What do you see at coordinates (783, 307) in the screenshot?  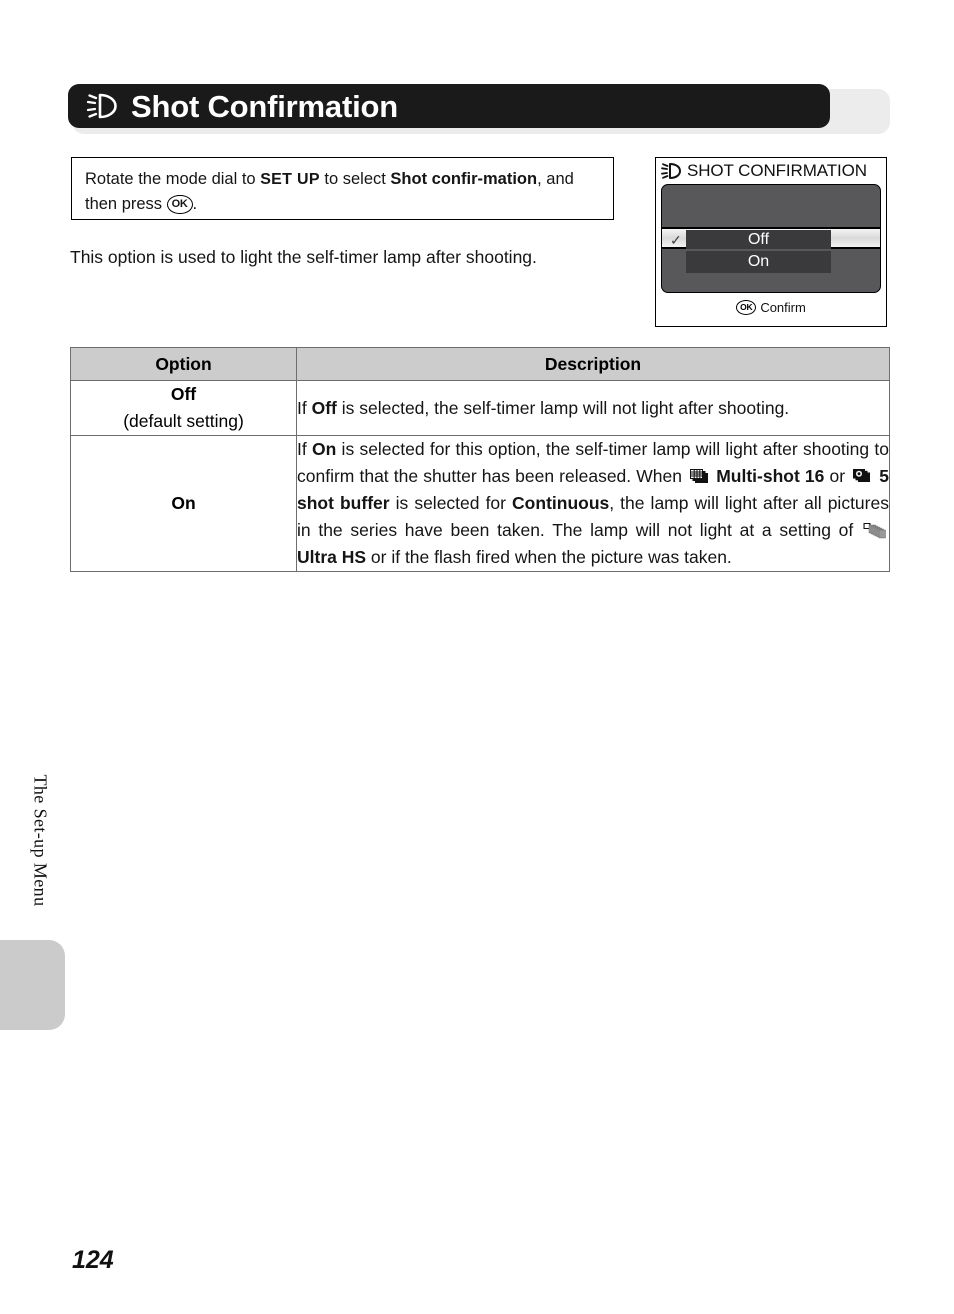 I see `camera-screen-footer-label: Confirm` at bounding box center [783, 307].